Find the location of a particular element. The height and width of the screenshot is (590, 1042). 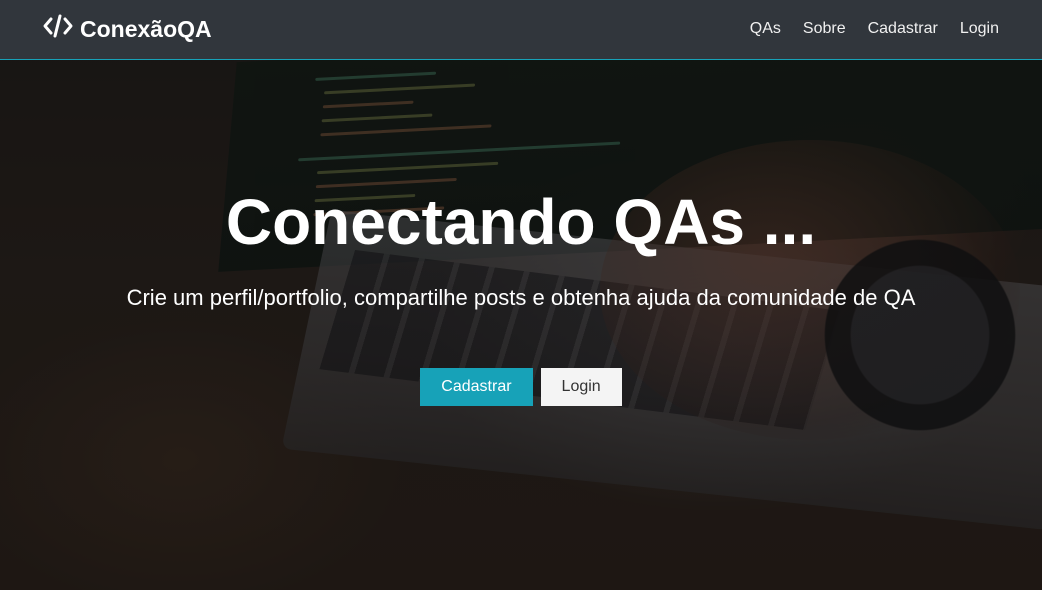

nav-links: QAs Sobre Cadastrar Login is located at coordinates (874, 29).